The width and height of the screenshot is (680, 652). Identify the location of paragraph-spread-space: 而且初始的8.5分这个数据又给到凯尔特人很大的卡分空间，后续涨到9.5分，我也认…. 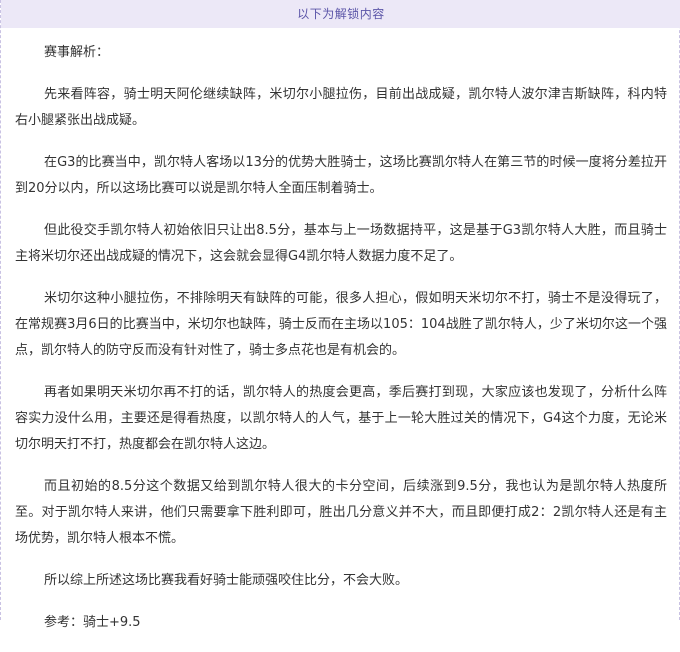
(341, 512).